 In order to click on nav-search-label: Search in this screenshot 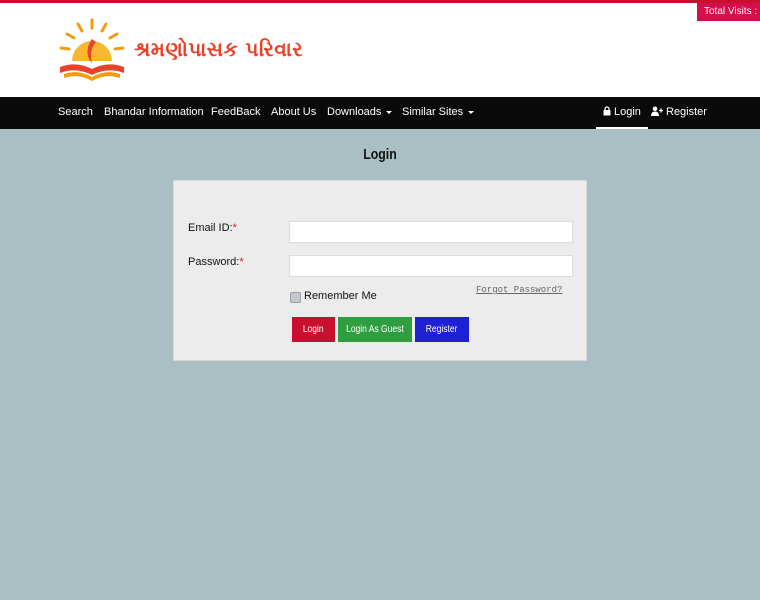, I will do `click(75, 112)`.